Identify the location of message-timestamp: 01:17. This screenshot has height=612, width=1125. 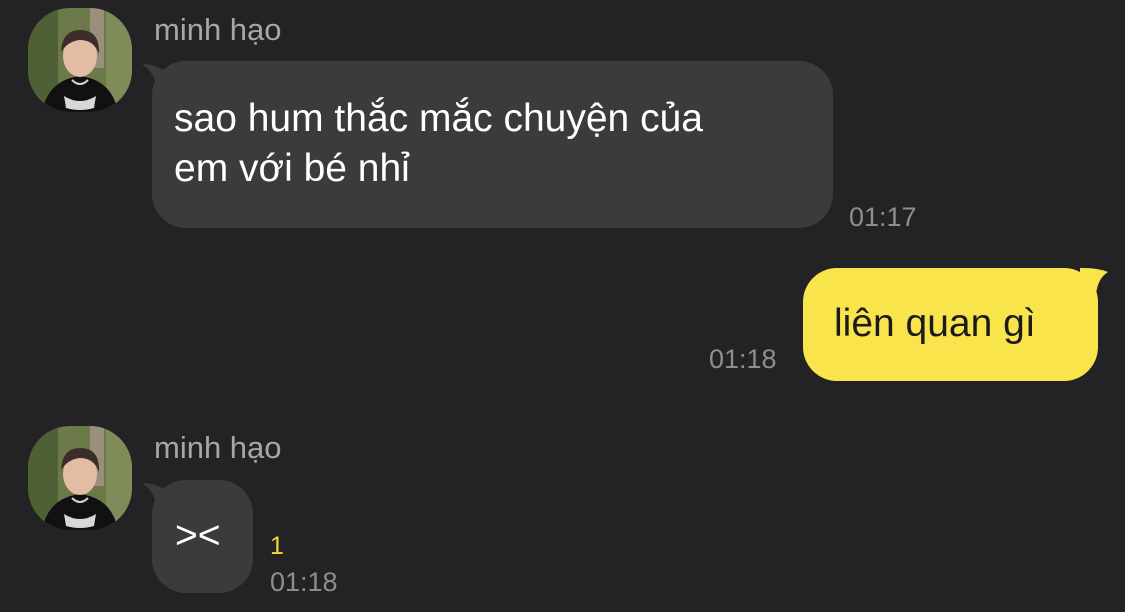
(883, 217).